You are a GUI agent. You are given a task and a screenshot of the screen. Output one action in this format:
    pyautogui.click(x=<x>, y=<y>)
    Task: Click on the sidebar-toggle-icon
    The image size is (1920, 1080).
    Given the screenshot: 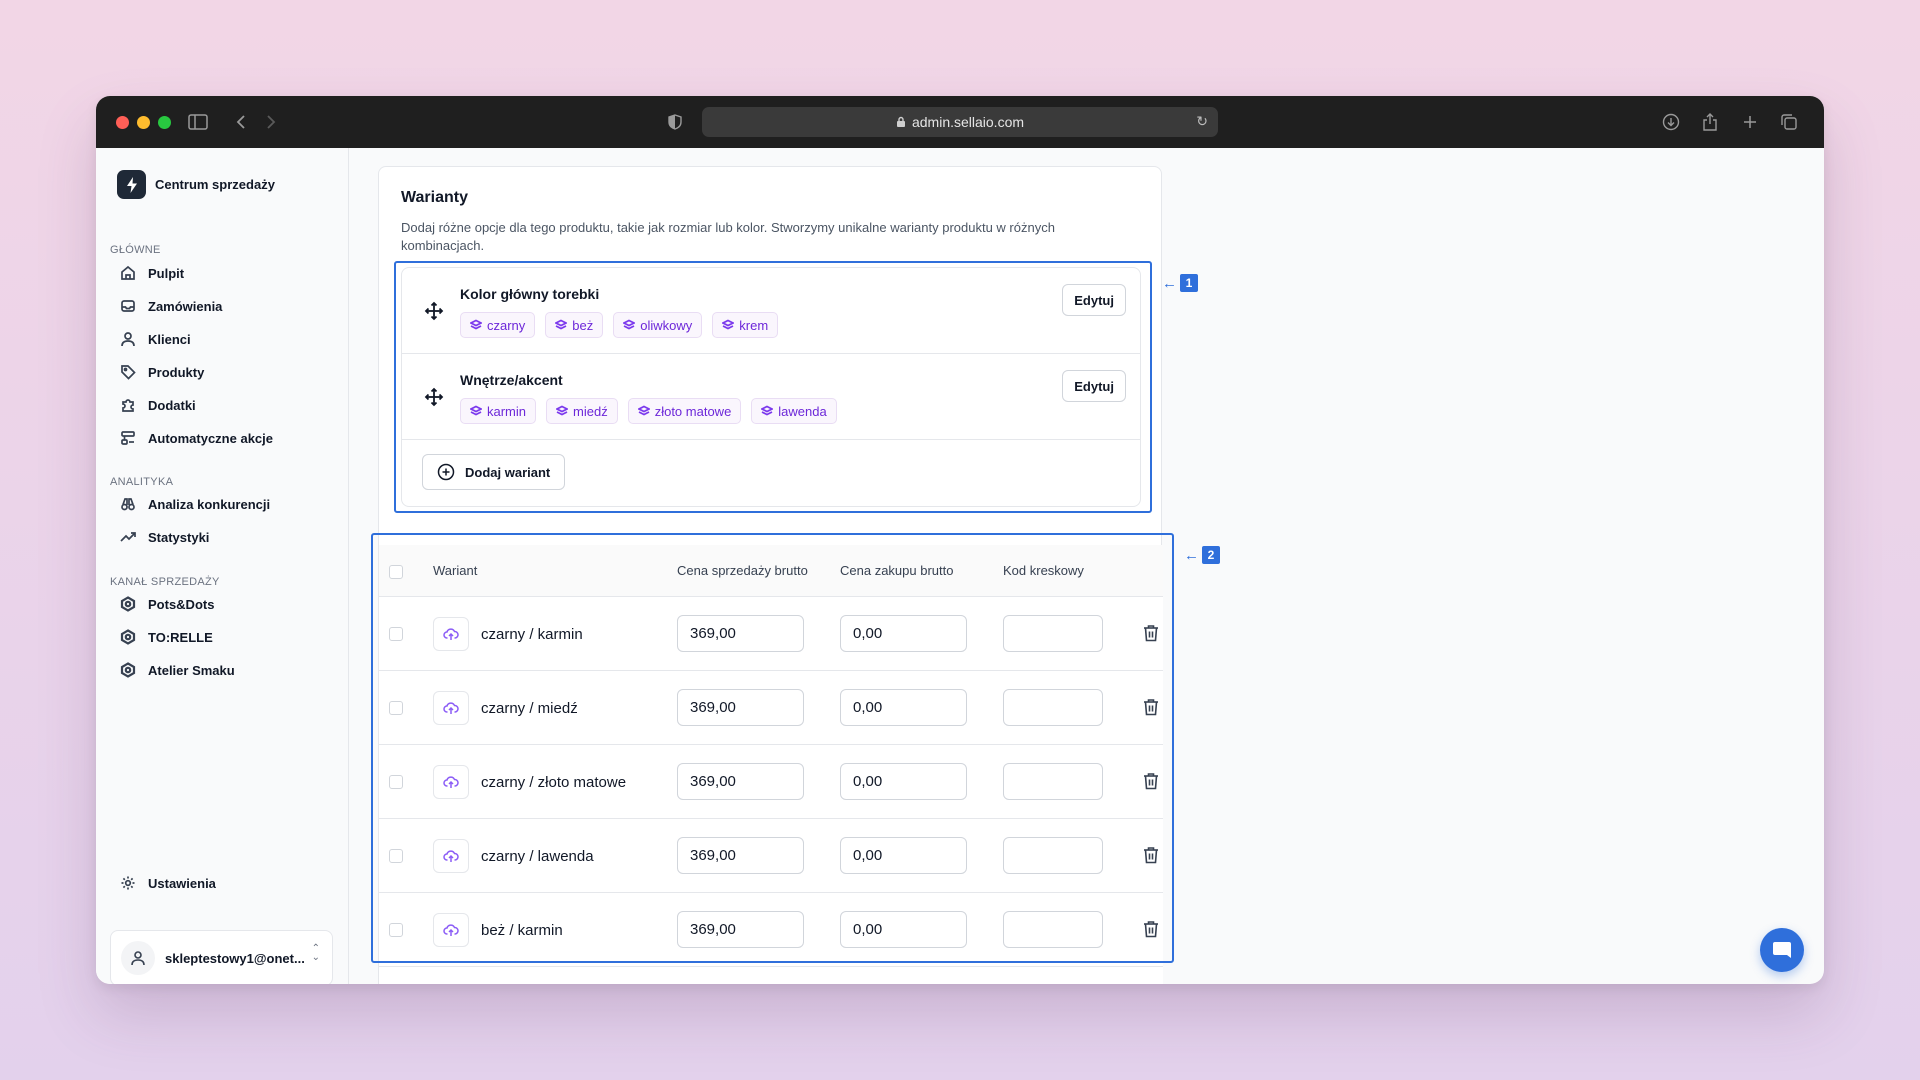 What is the action you would take?
    pyautogui.click(x=198, y=122)
    